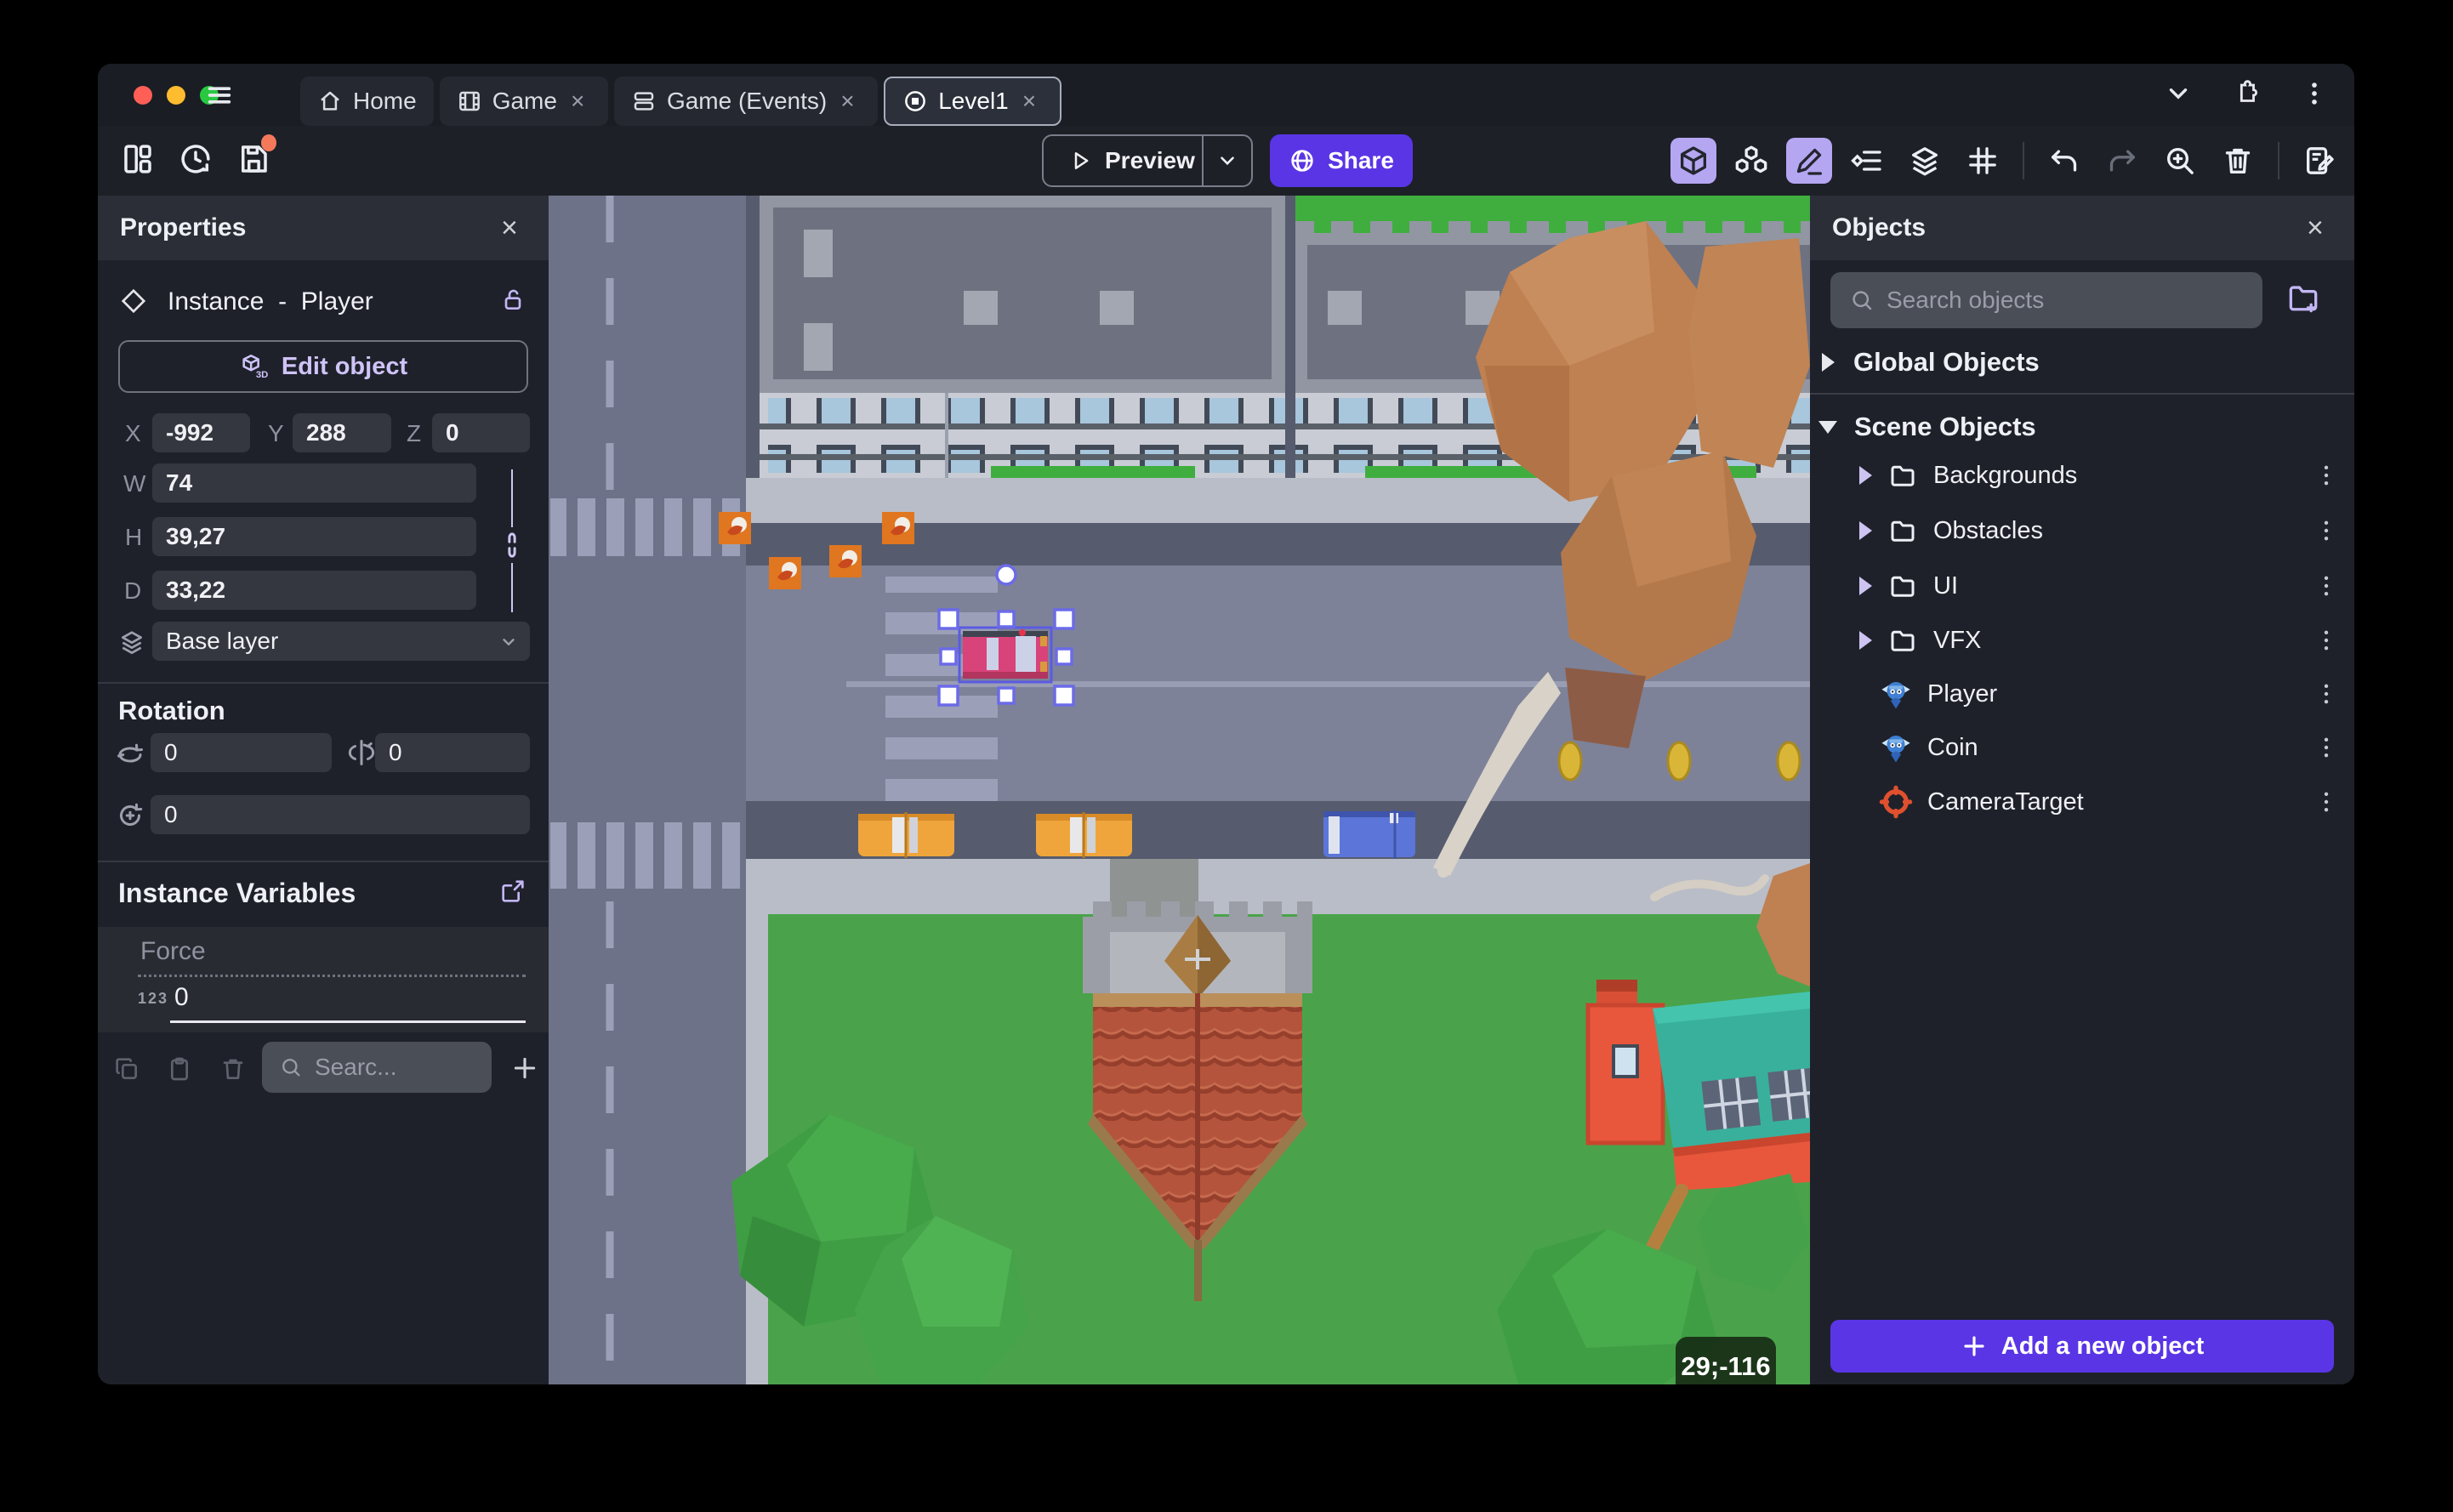  Describe the element at coordinates (233, 1069) in the screenshot. I see `trash-icon` at that location.